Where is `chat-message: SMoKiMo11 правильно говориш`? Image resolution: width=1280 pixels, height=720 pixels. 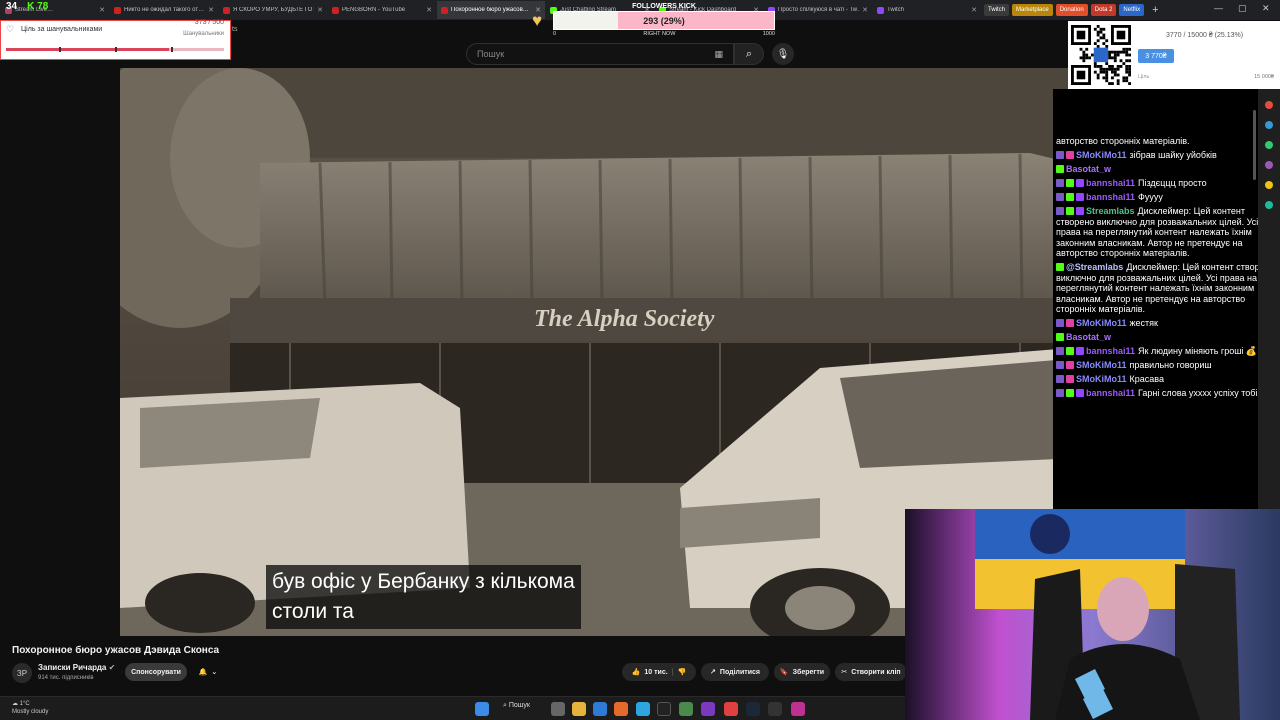
chat-message: SMoKiMo11 правильно говориш is located at coordinates (1166, 365).